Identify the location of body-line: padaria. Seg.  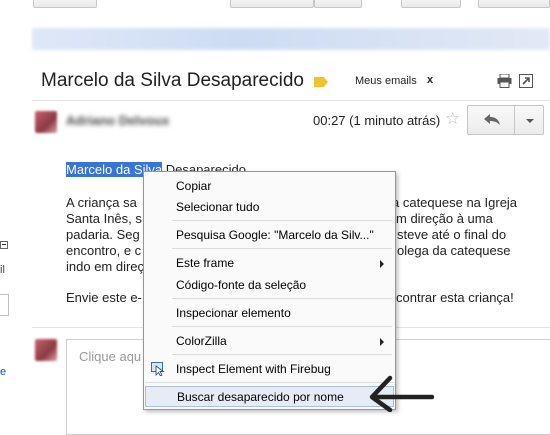
(103, 234).